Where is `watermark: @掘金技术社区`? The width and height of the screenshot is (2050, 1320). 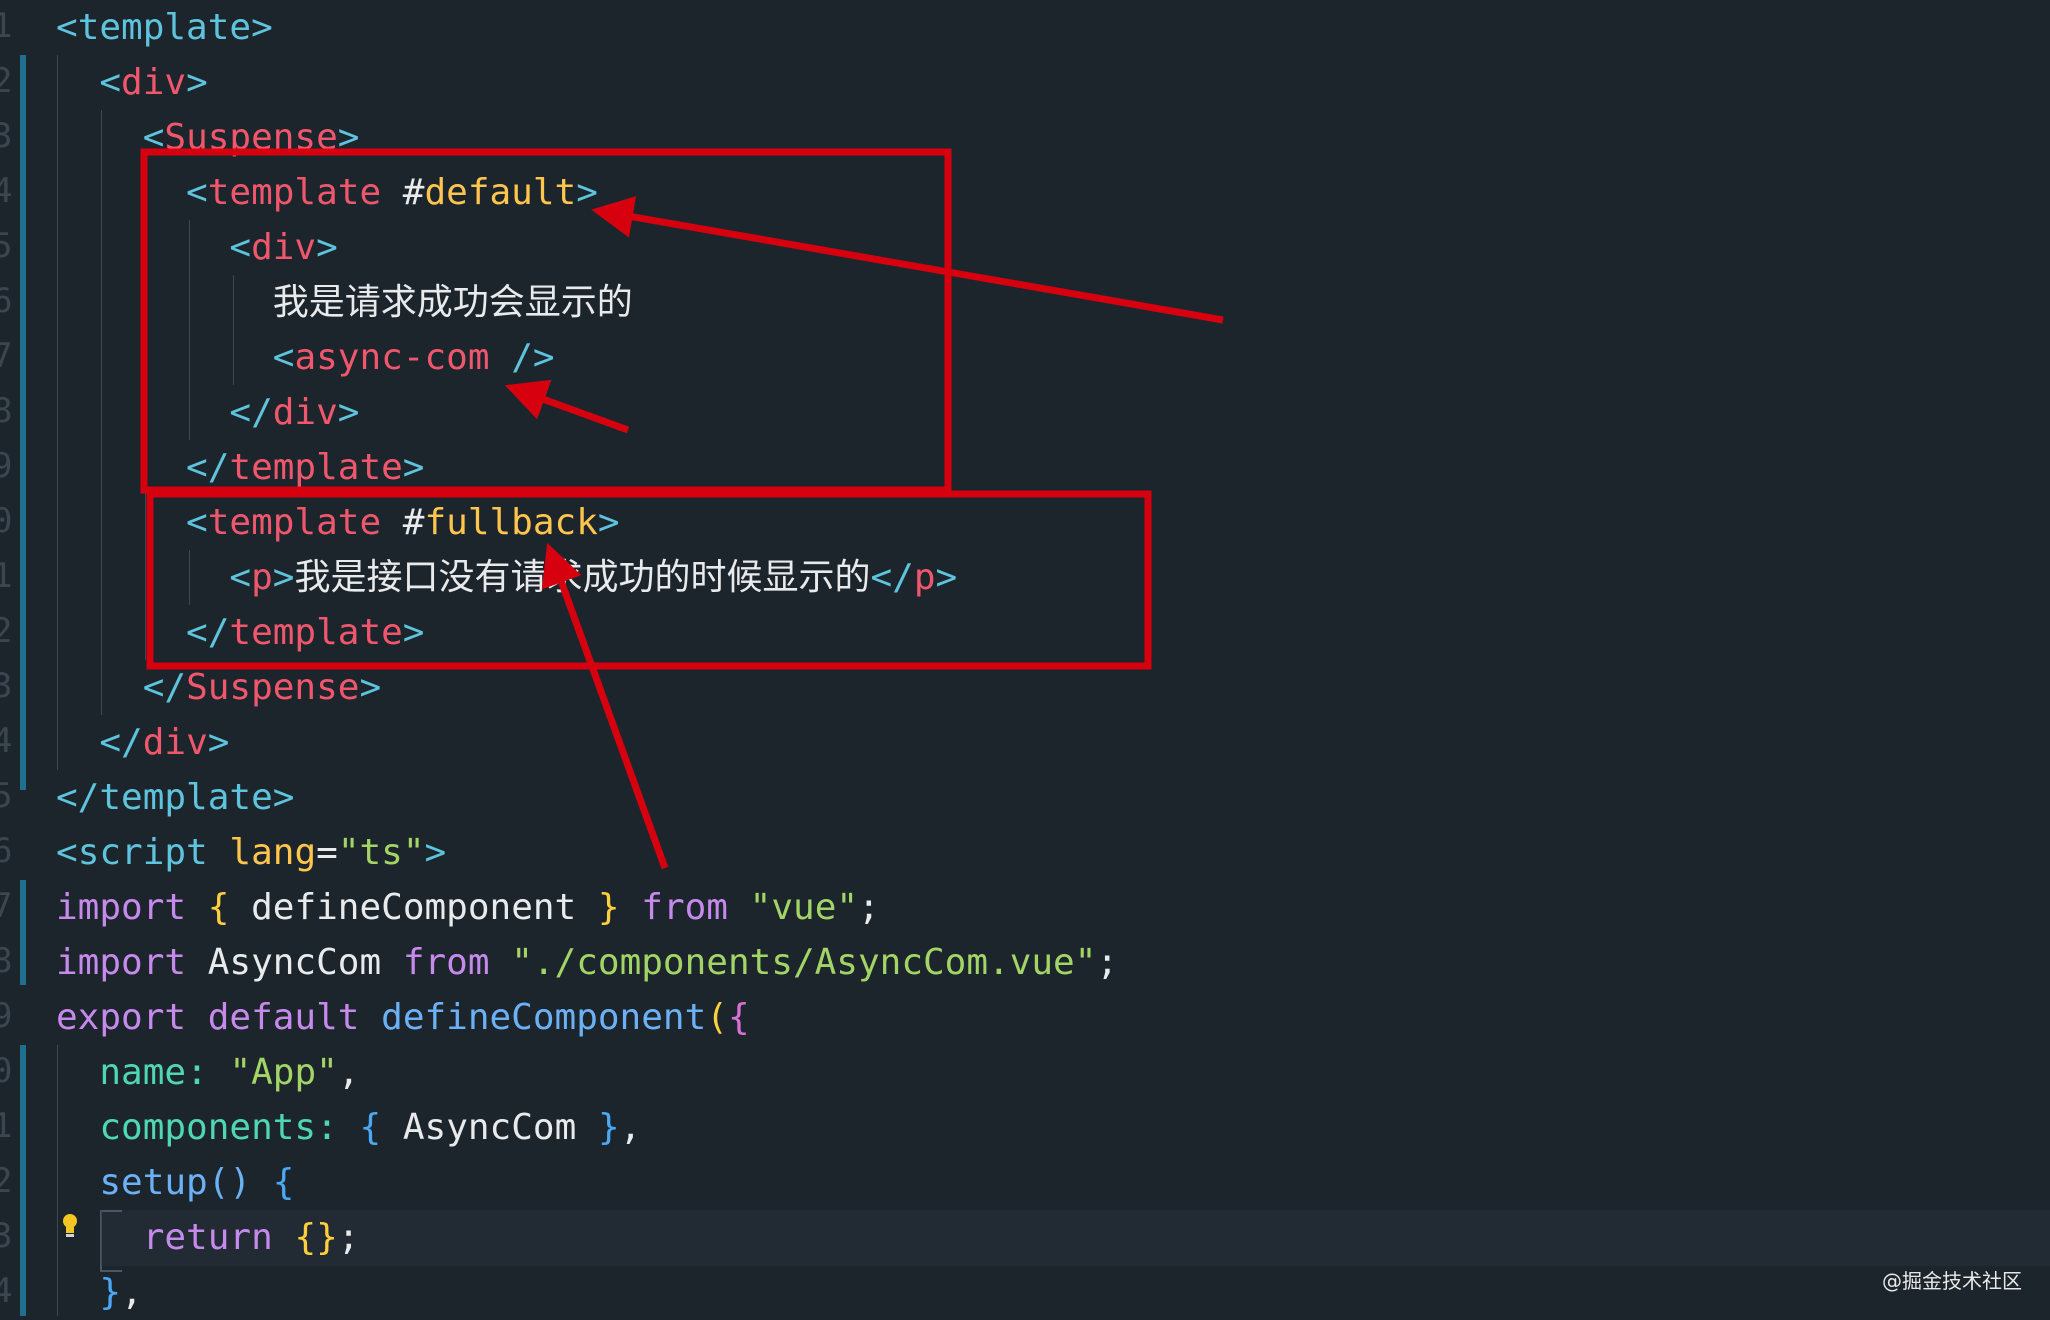 watermark: @掘金技术社区 is located at coordinates (1952, 1281).